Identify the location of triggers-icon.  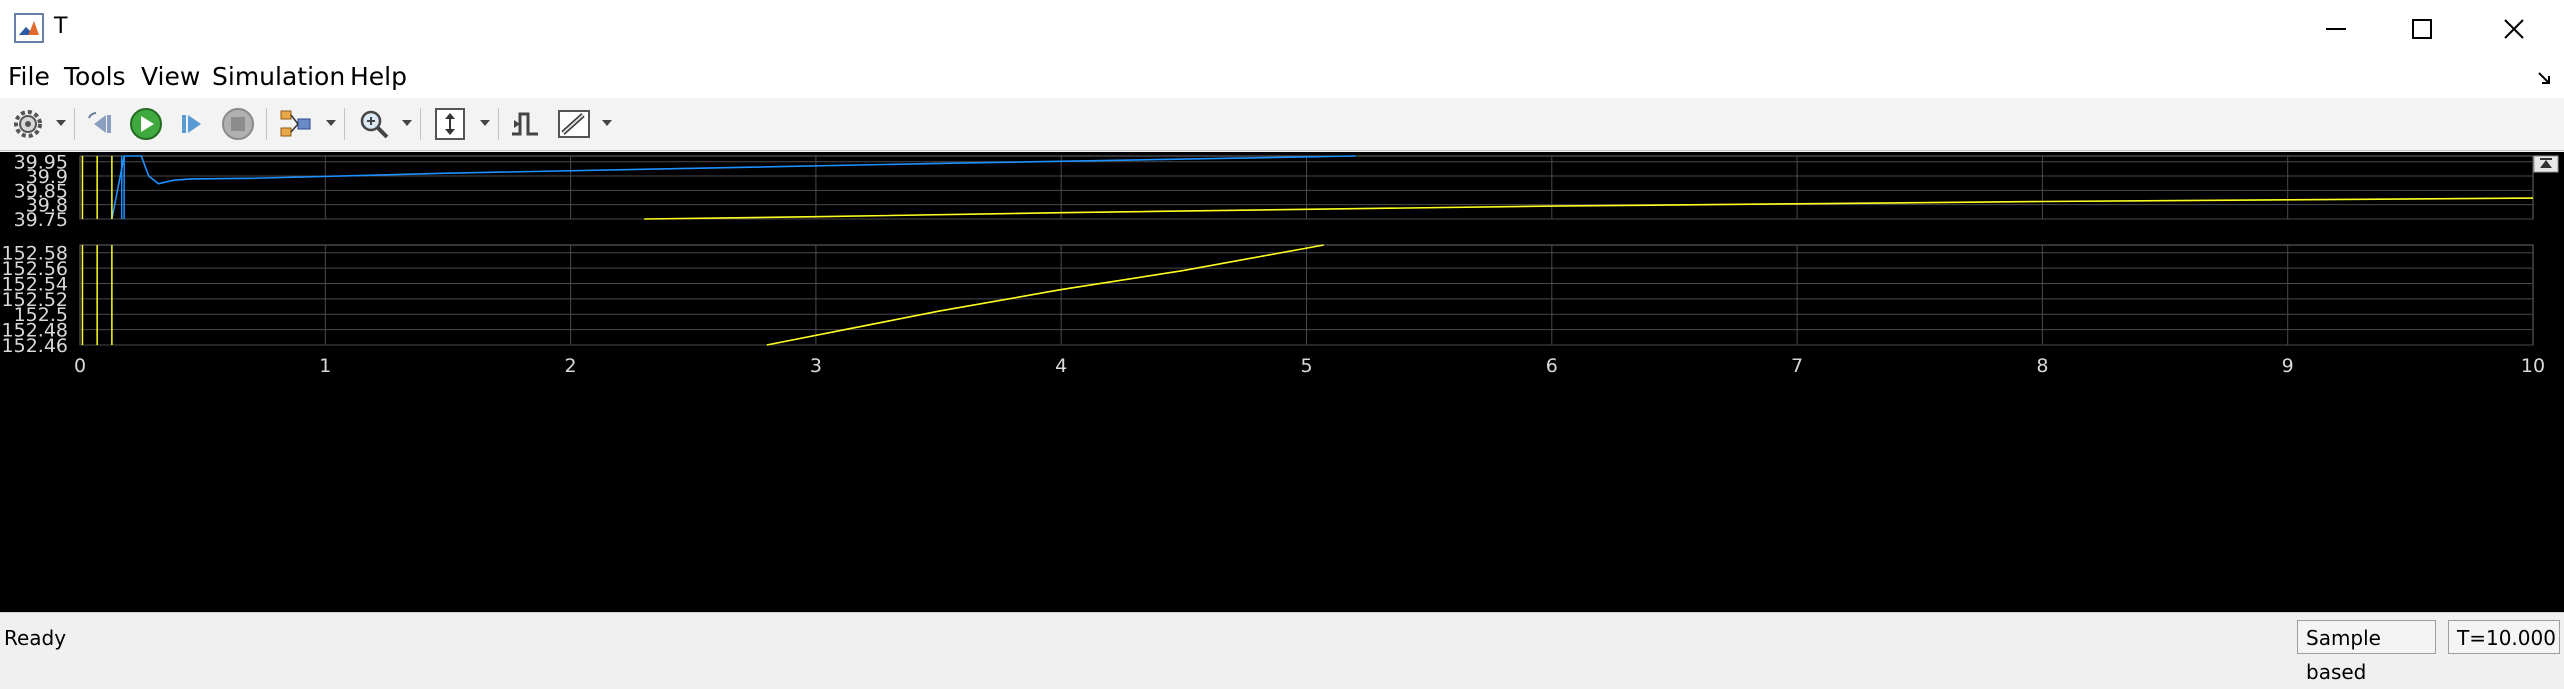
(525, 124).